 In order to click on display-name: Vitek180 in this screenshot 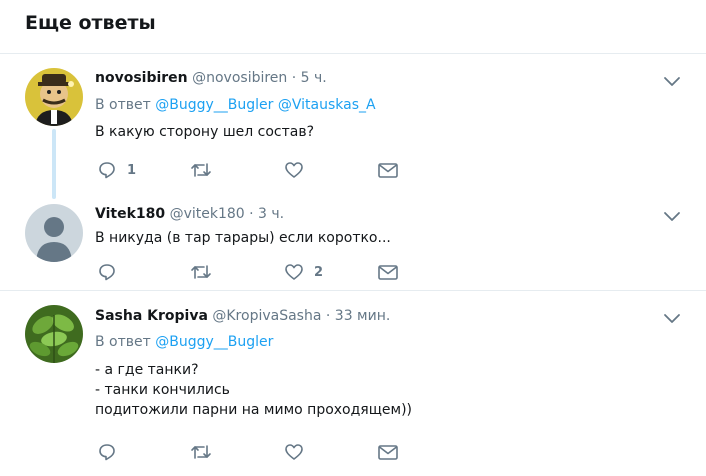, I will do `click(130, 214)`.